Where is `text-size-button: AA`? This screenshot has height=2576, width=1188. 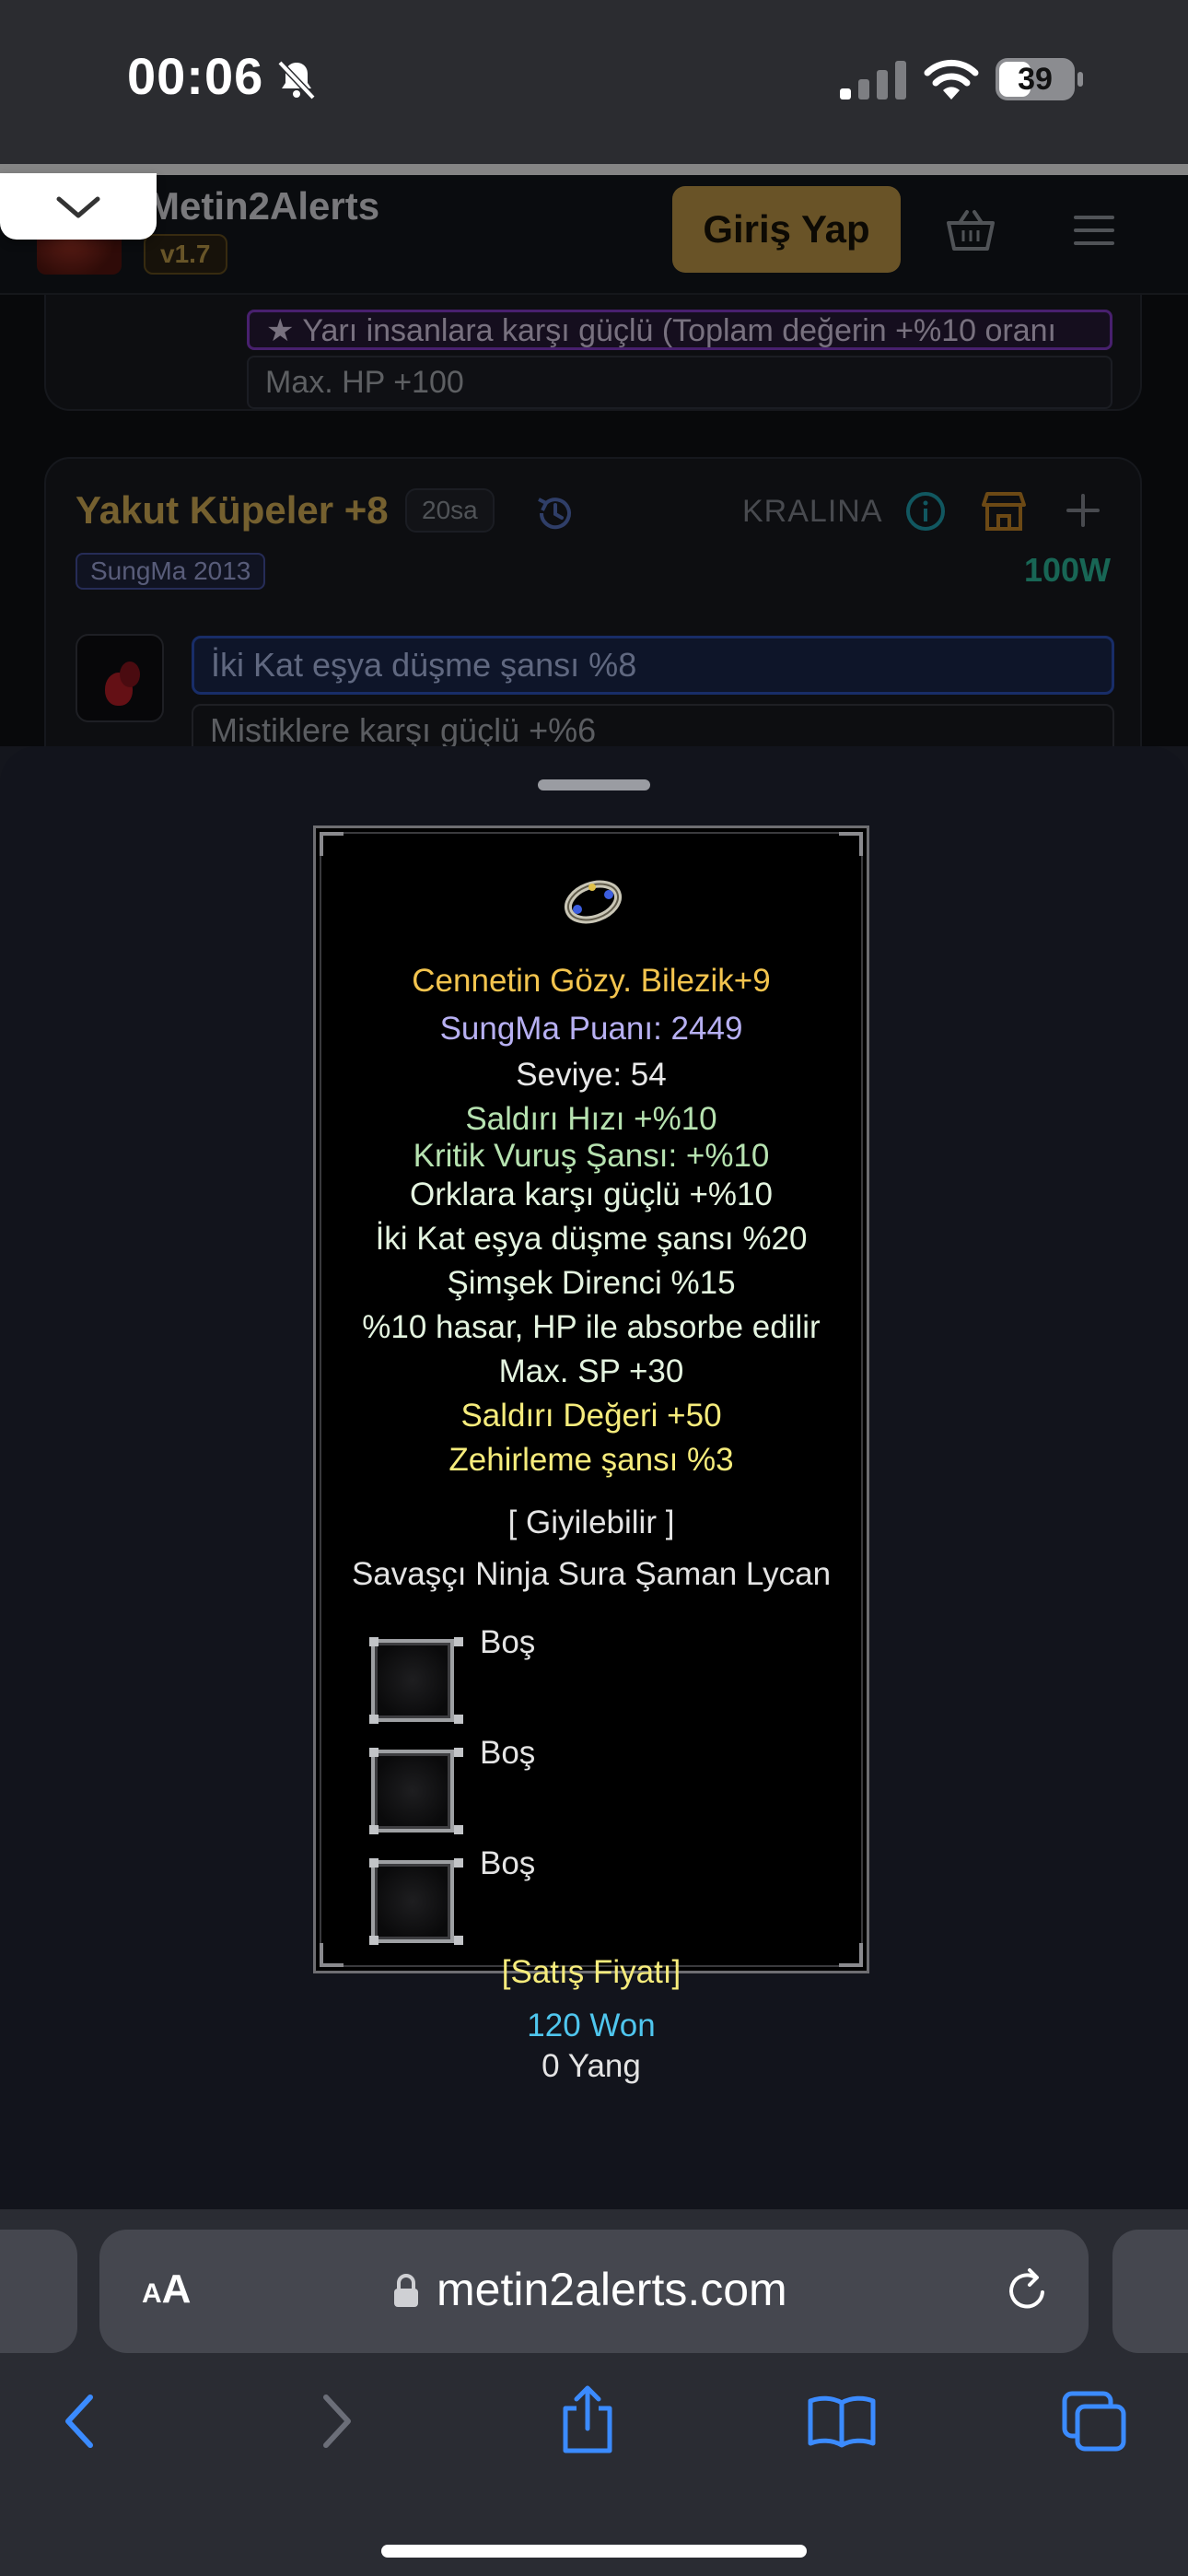
text-size-button: AA is located at coordinates (166, 2289).